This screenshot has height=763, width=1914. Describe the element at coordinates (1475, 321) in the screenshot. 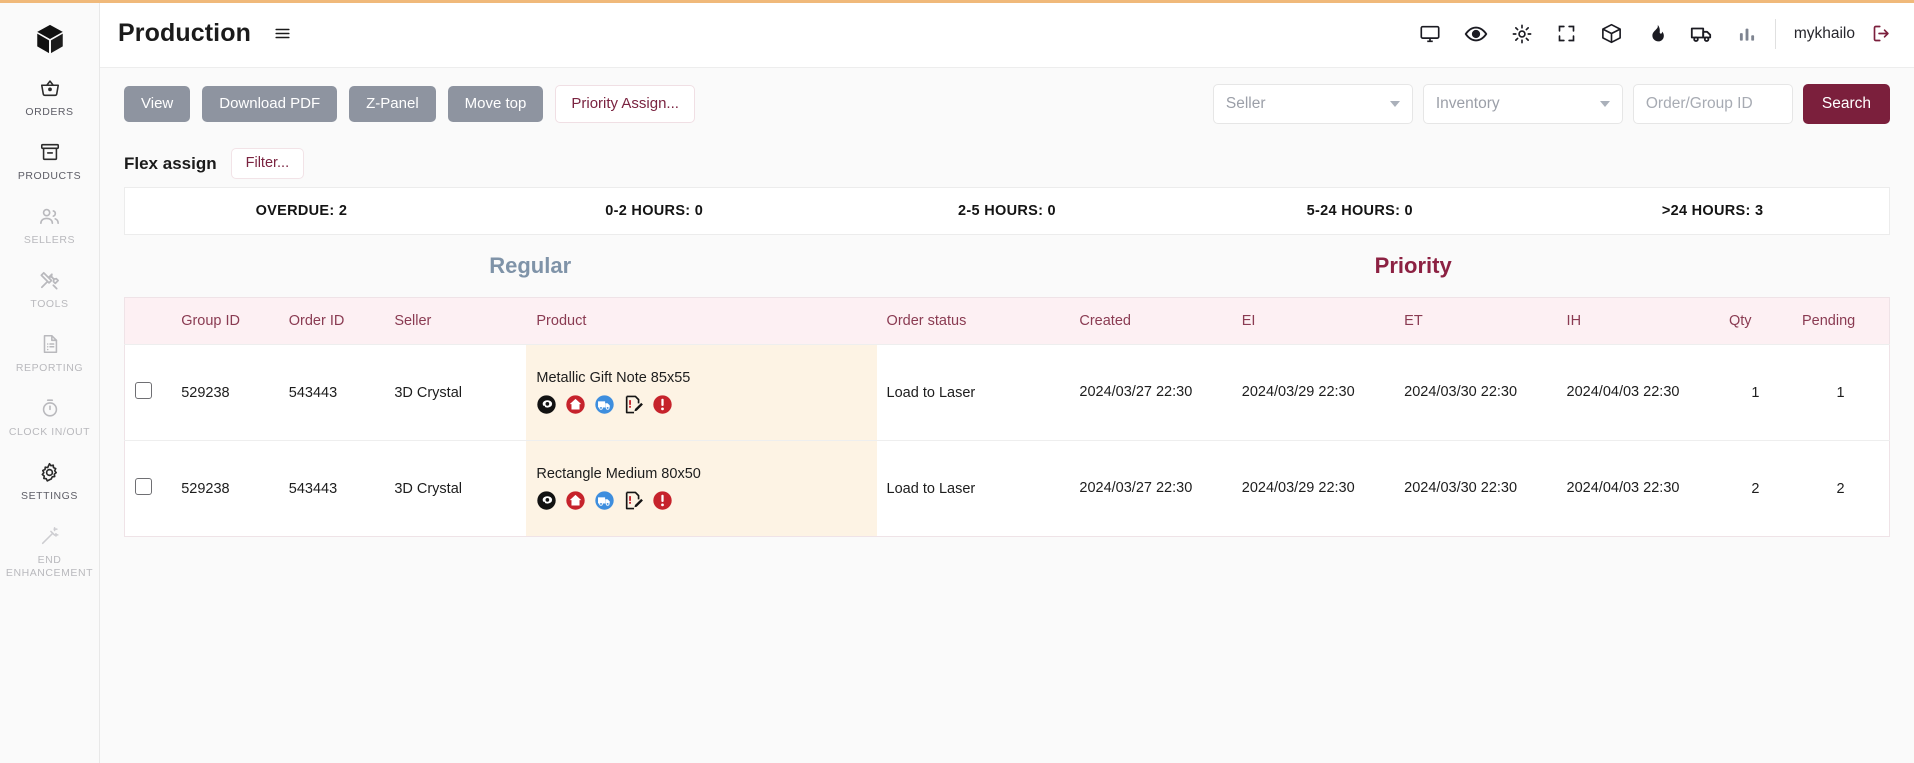

I see `column-et: ET` at that location.